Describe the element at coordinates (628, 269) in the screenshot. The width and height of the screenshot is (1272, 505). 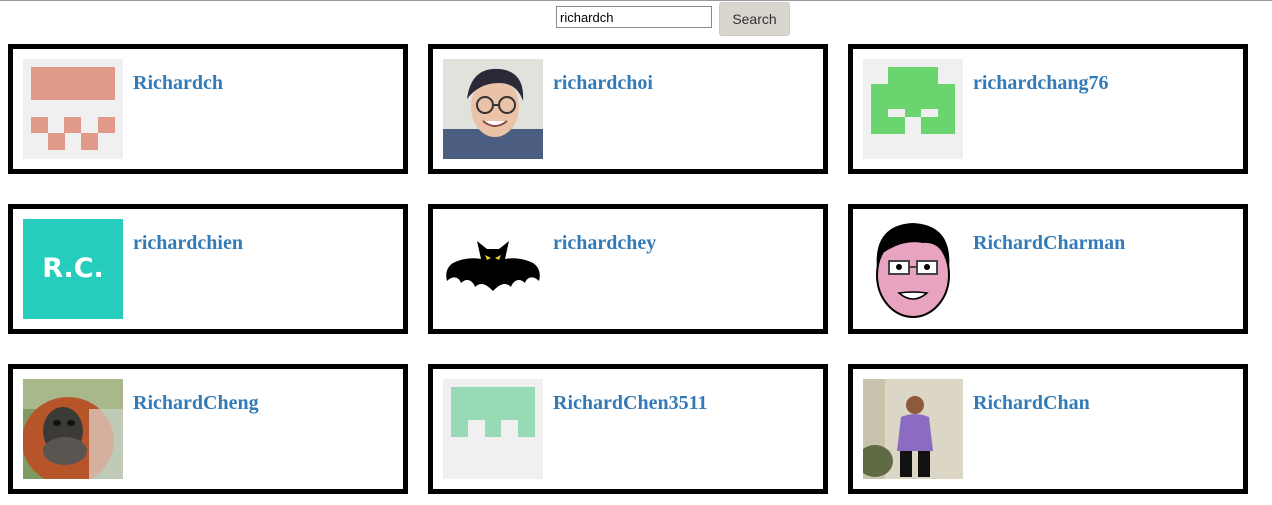
I see `user-card: richardchey` at that location.